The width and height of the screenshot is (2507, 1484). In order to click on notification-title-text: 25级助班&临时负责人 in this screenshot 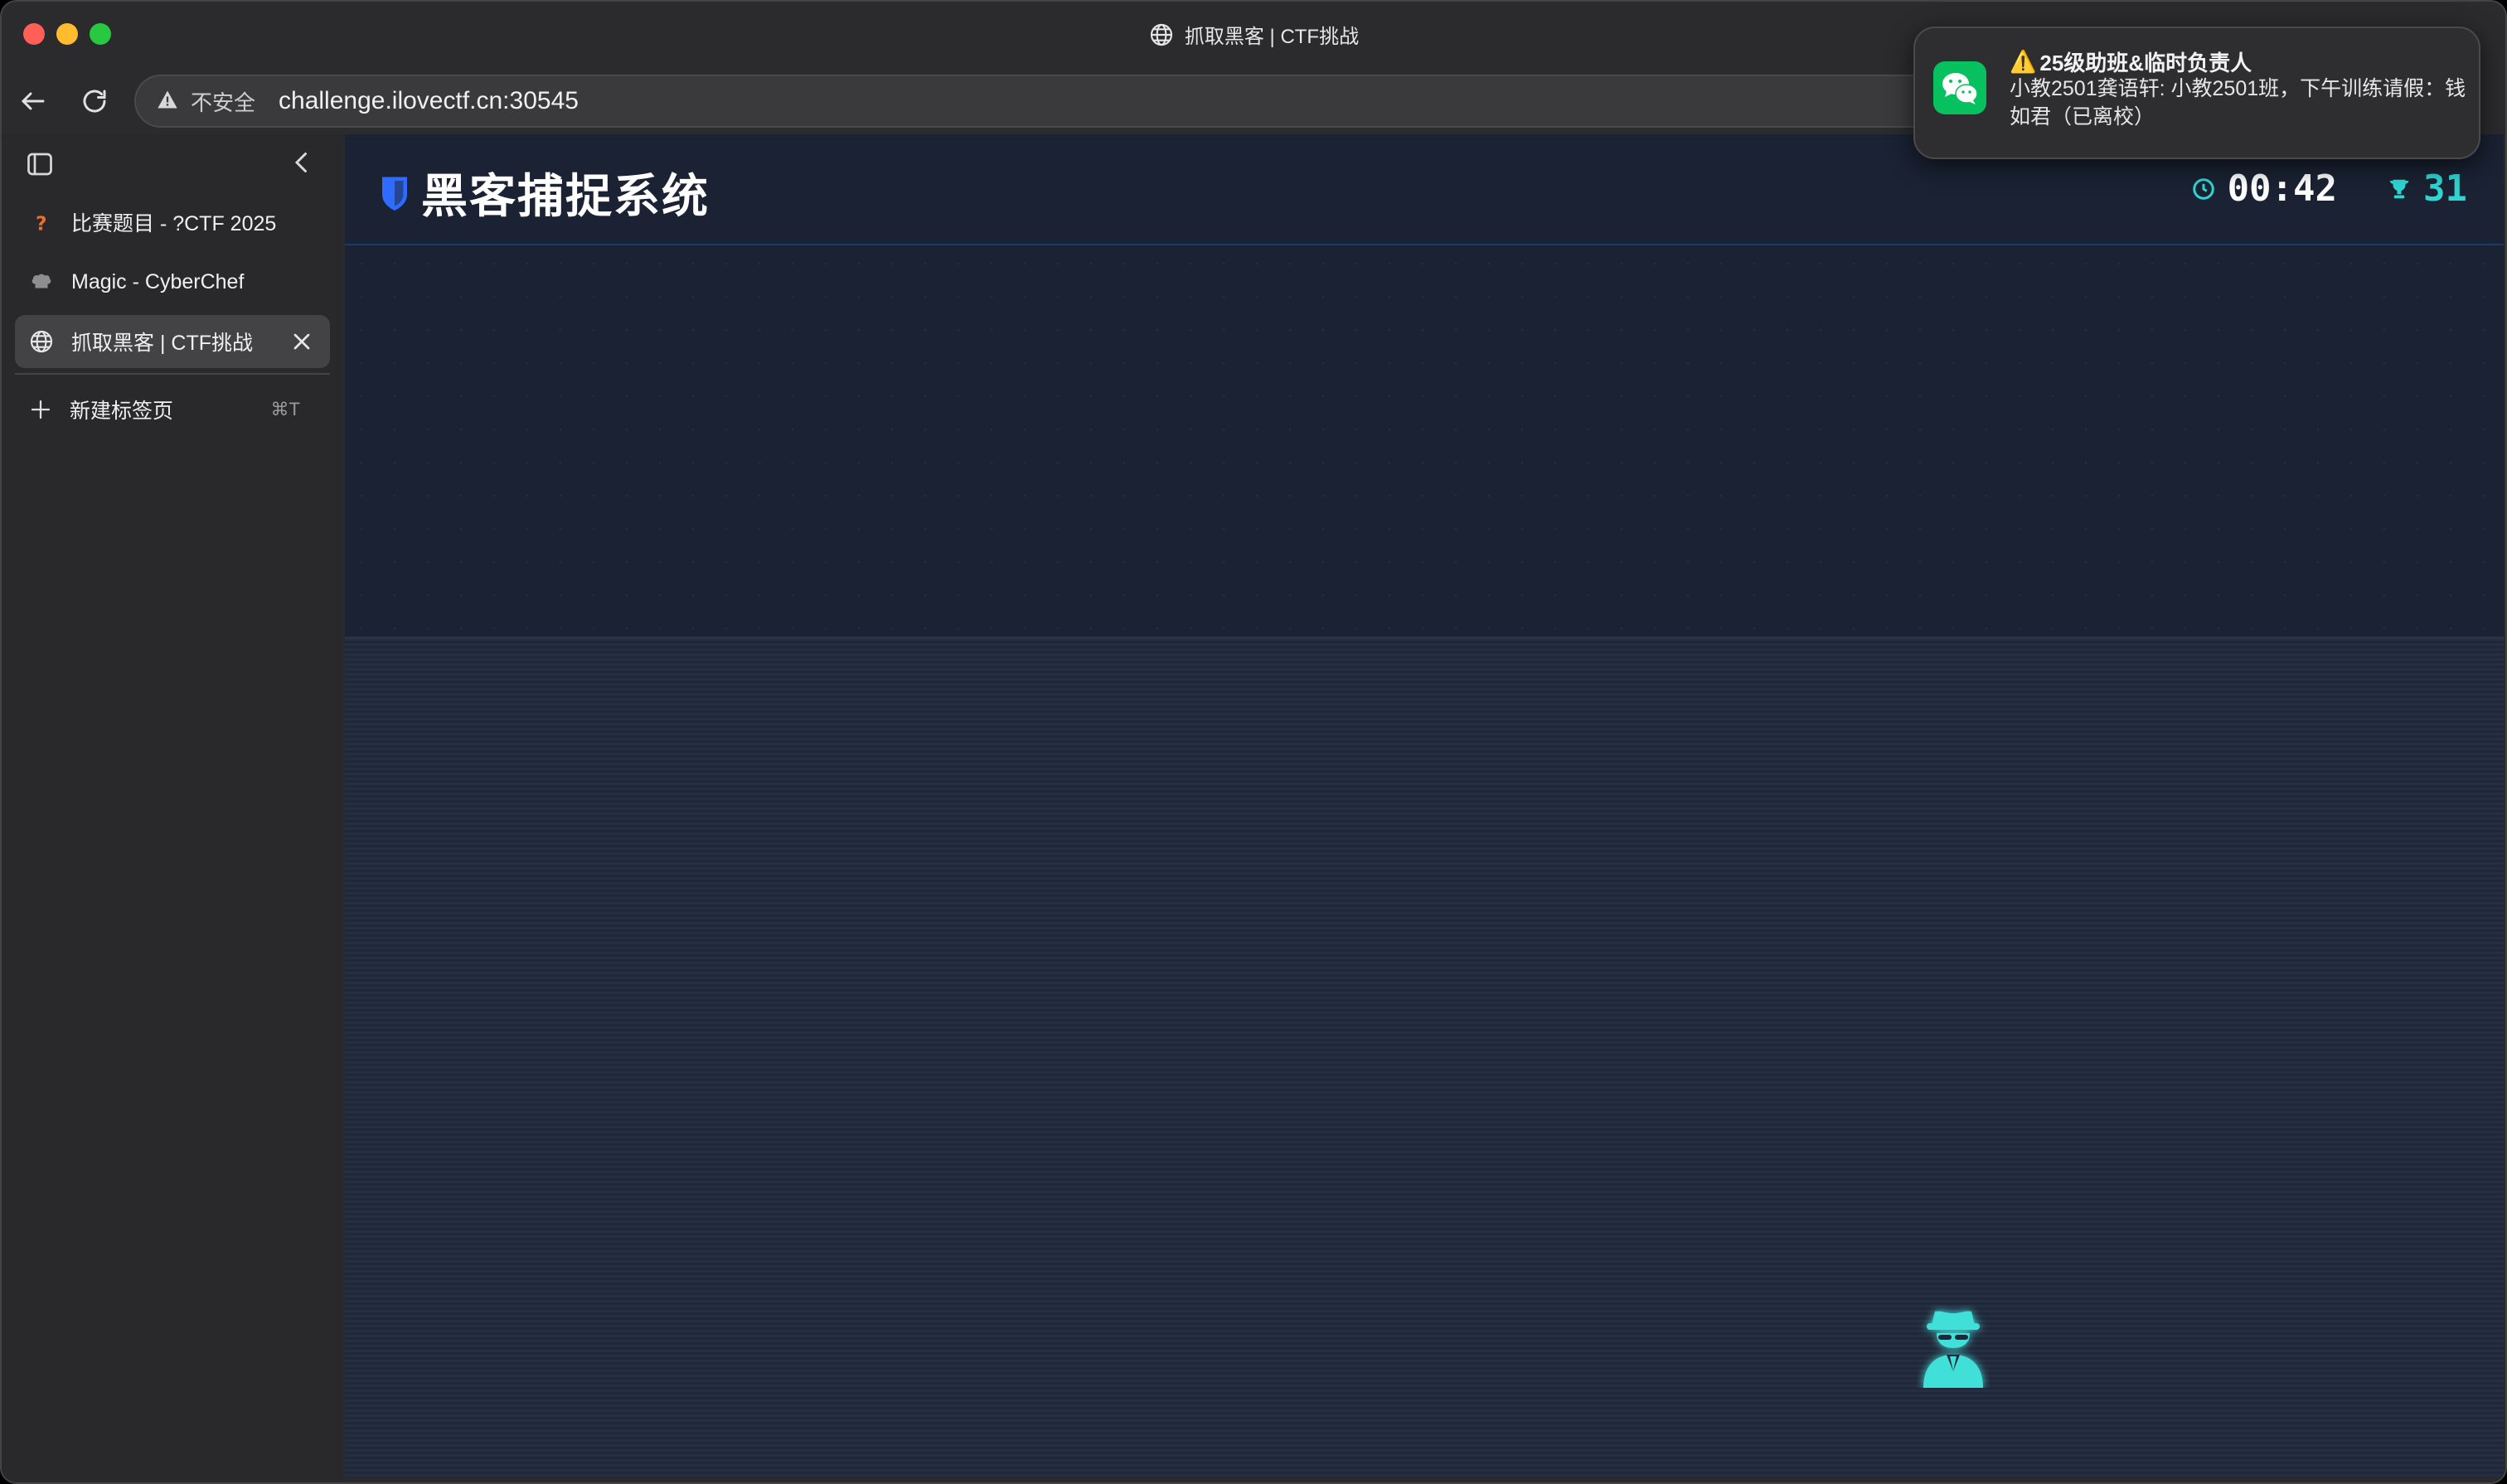, I will do `click(2145, 63)`.